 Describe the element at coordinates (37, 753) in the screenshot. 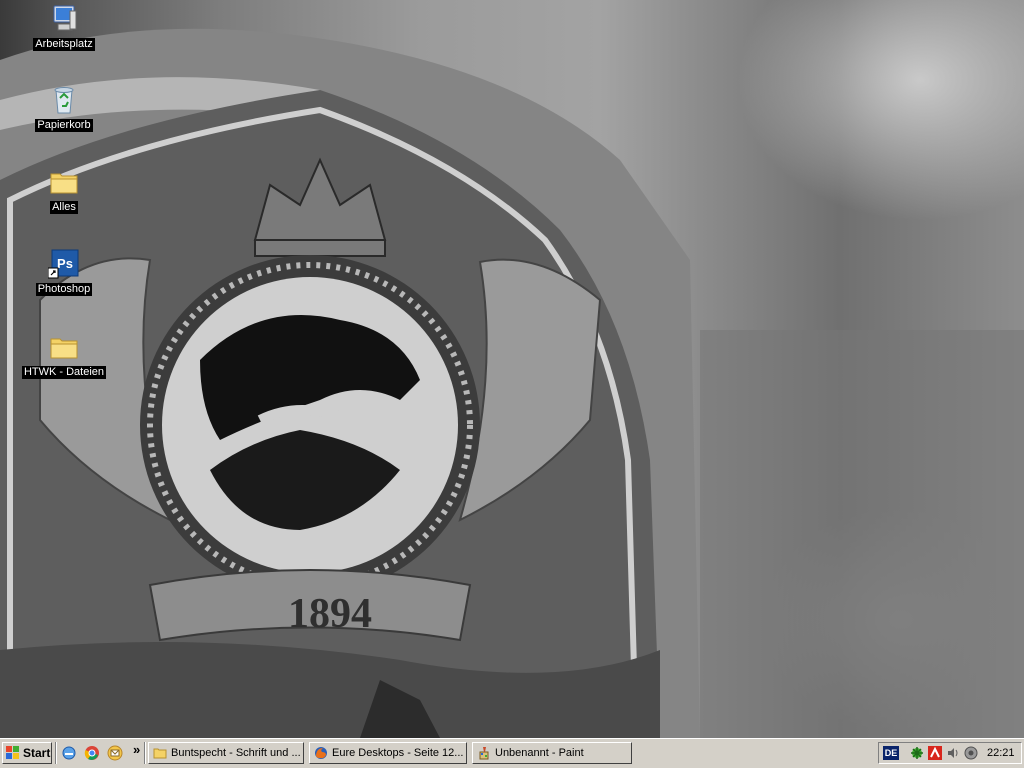

I see `start-label: Start` at that location.